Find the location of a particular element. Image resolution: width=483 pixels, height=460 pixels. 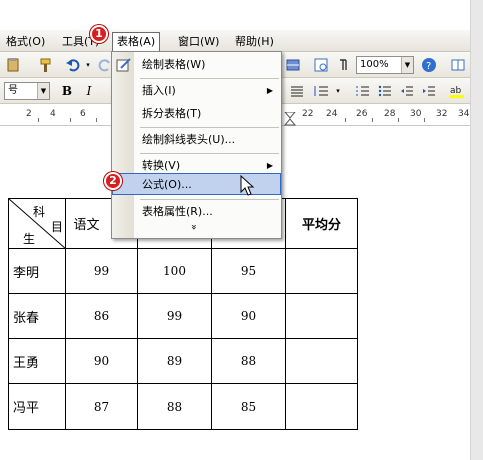

menu-item-insert: 插入(I) ▶ is located at coordinates (196, 91).